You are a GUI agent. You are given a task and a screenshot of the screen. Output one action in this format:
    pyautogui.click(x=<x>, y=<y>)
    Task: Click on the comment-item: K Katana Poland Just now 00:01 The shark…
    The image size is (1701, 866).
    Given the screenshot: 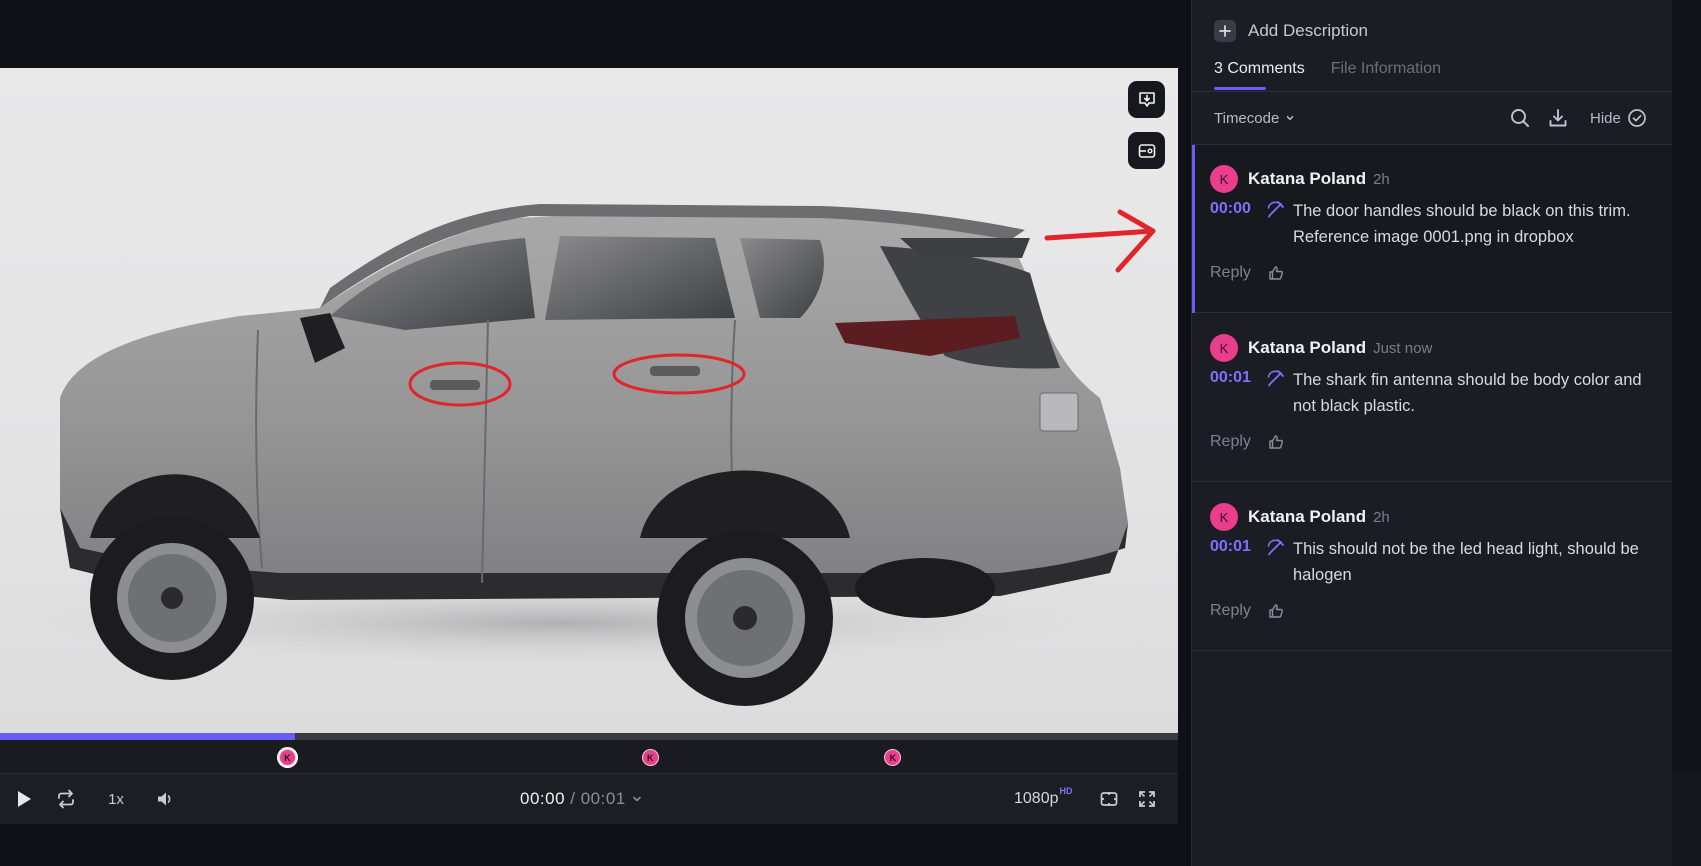 What is the action you would take?
    pyautogui.click(x=1432, y=398)
    